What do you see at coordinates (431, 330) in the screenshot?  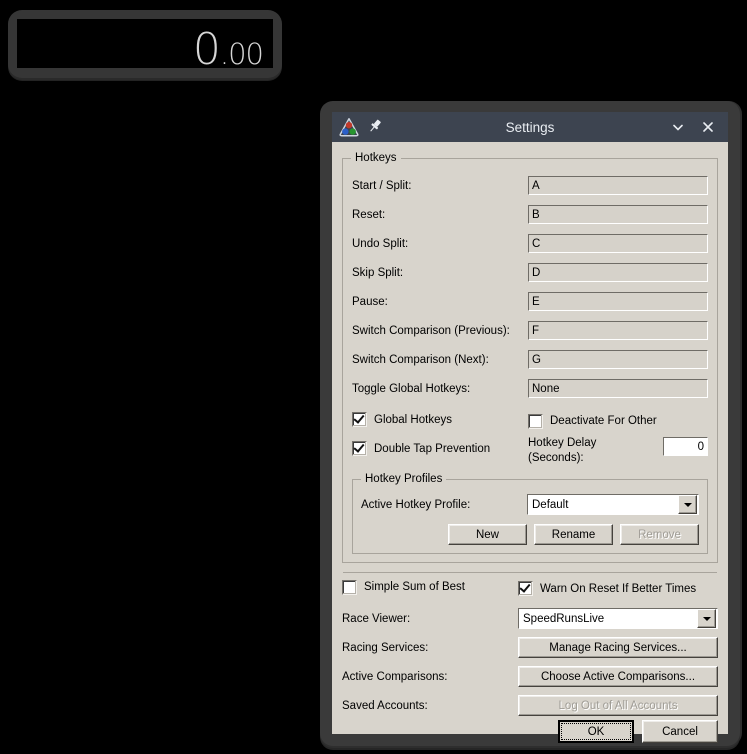 I see `hotkey-label-switch-comparison-previous: Switch Comparison (Previous):` at bounding box center [431, 330].